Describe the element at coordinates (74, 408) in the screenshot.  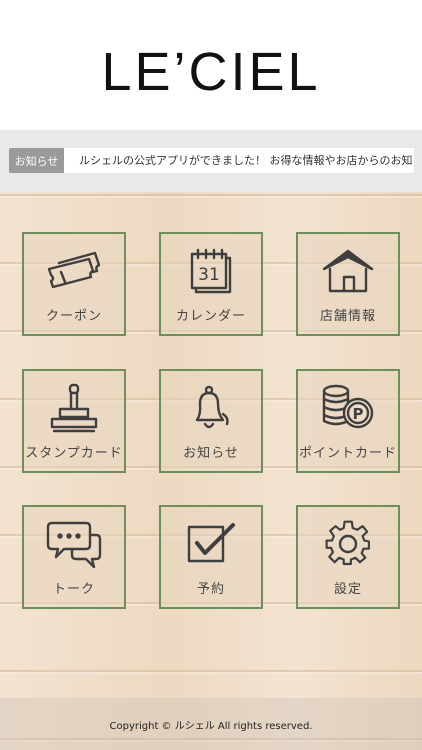
I see `stamp-icon` at that location.